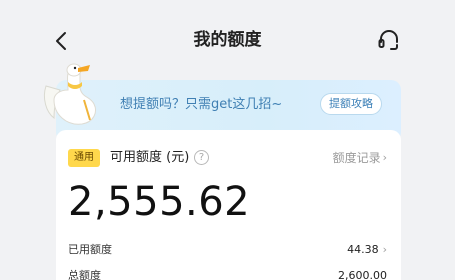 The width and height of the screenshot is (455, 280). I want to click on used-quota-label: 已用额度, so click(90, 249).